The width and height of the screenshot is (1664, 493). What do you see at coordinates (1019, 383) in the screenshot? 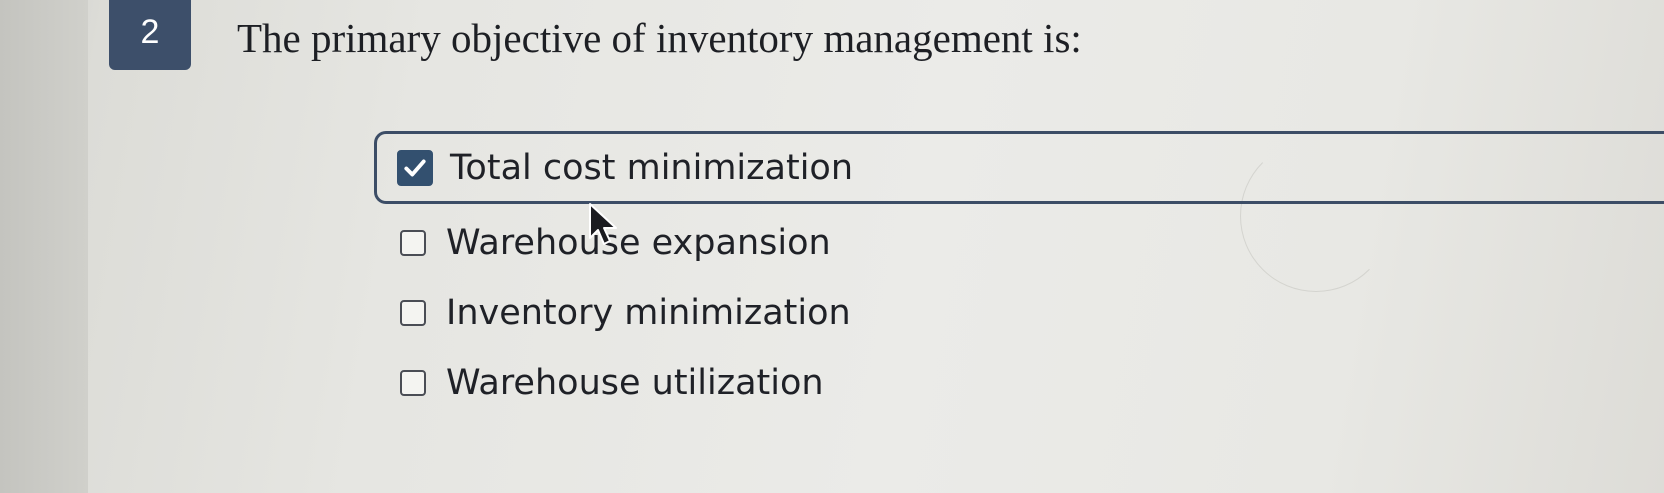
I see `option-warehouse-utilization: Warehouse utilization` at bounding box center [1019, 383].